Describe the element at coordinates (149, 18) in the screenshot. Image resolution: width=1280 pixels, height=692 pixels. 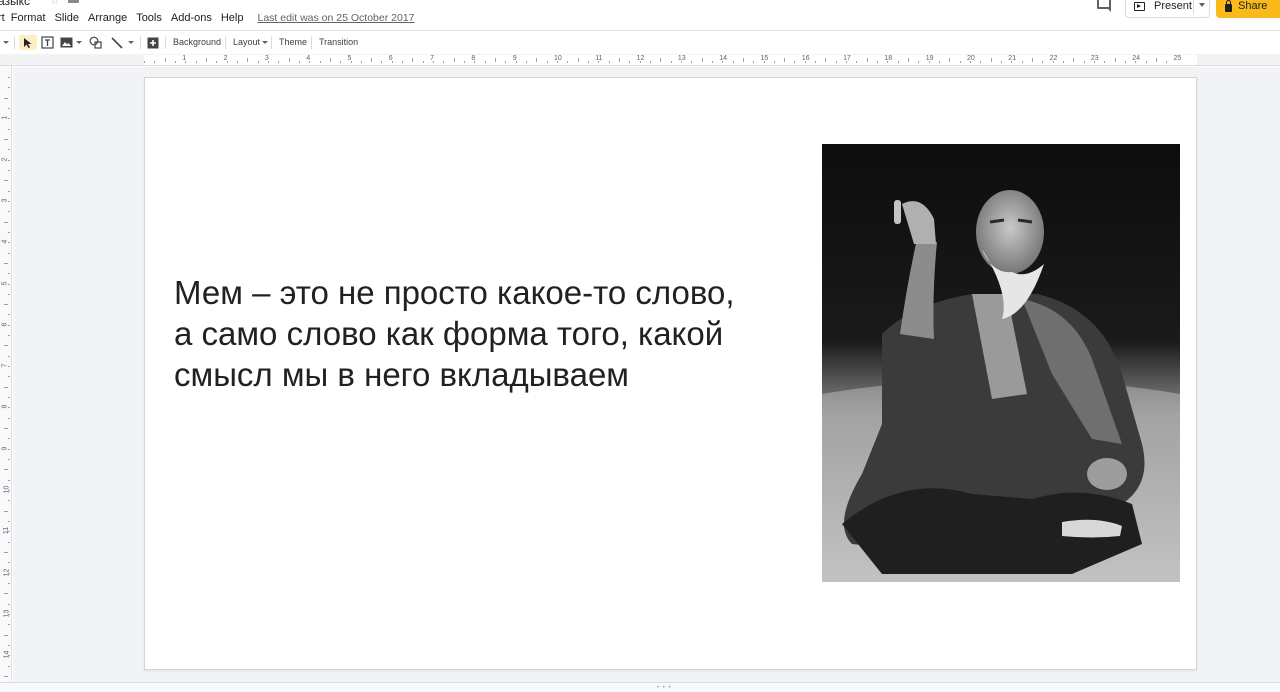
I see `menu-tools: Tools` at that location.